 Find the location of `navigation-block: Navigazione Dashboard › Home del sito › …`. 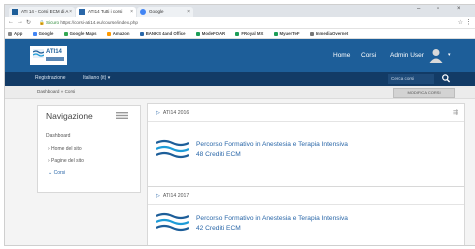

navigation-block: Navigazione Dashboard › Home del sito › … is located at coordinates (89, 149).